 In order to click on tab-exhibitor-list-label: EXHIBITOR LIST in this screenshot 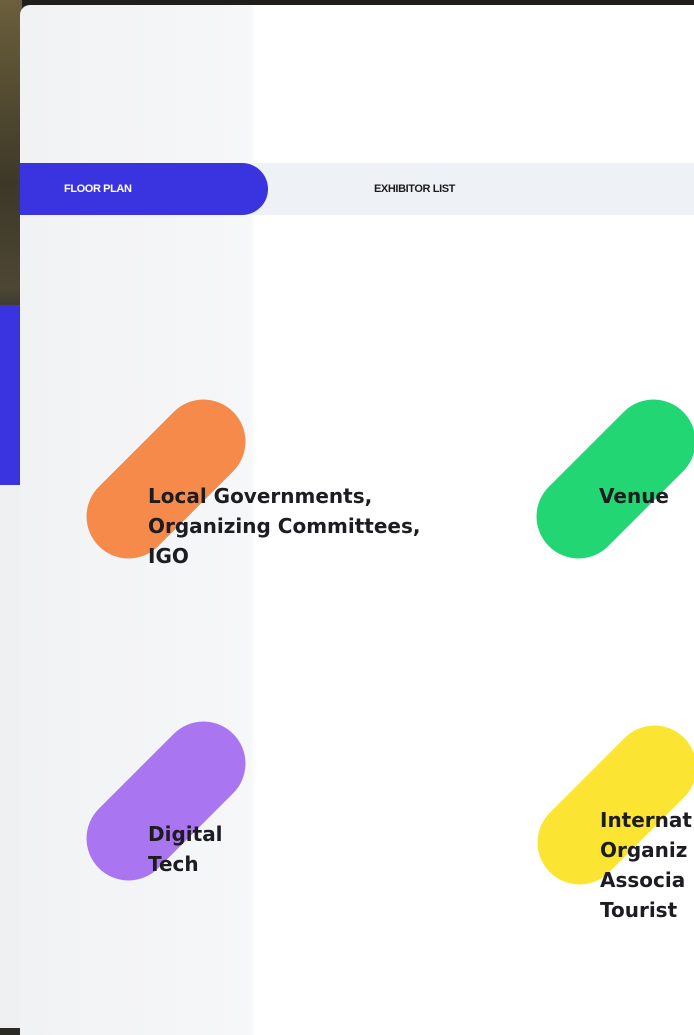, I will do `click(414, 189)`.